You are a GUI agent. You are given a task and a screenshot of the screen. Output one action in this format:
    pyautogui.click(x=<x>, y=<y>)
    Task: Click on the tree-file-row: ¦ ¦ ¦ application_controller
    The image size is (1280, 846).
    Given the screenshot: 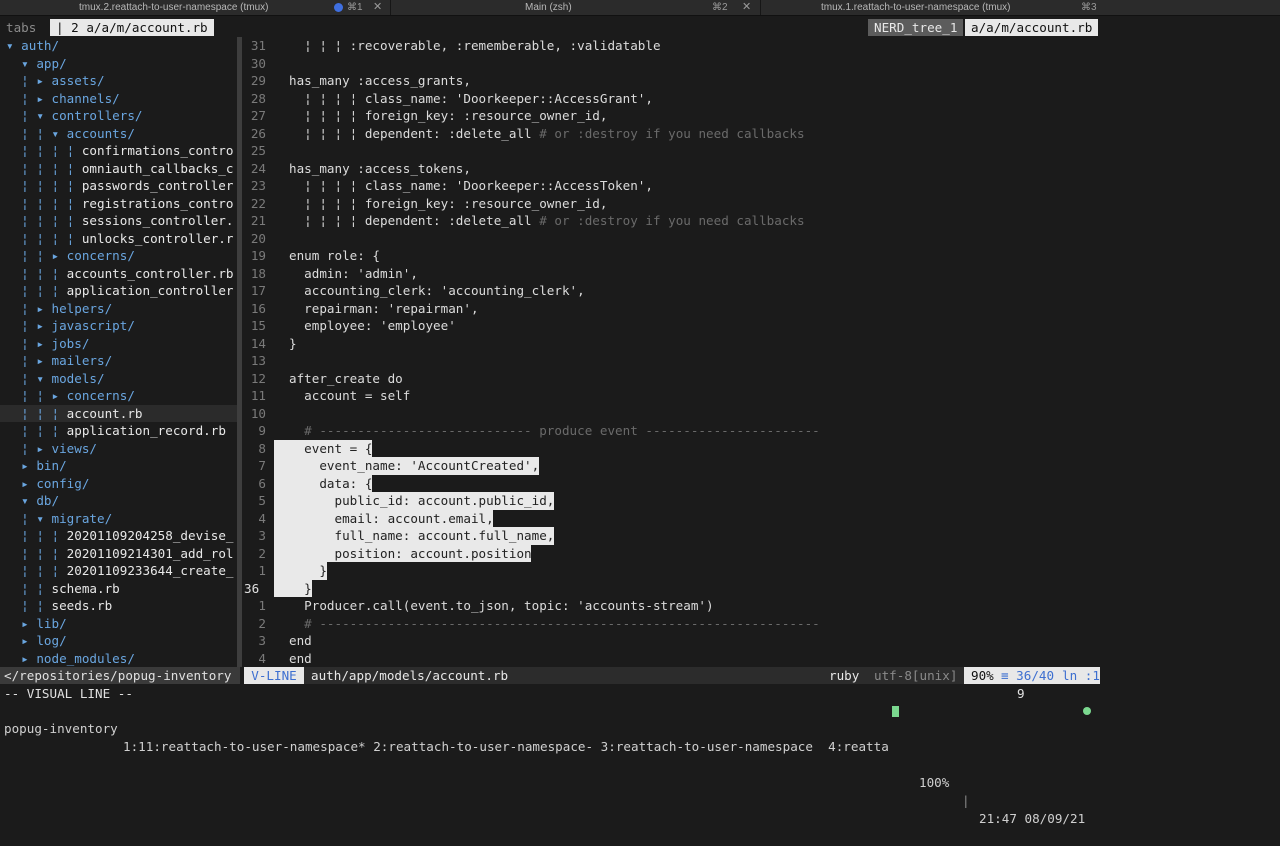 What is the action you would take?
    pyautogui.click(x=119, y=291)
    